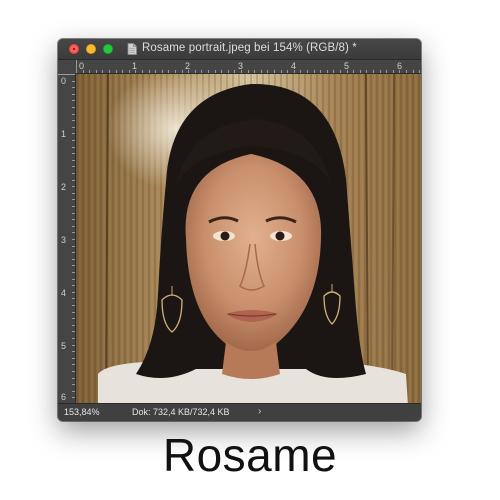  What do you see at coordinates (91, 49) in the screenshot?
I see `minimize-button` at bounding box center [91, 49].